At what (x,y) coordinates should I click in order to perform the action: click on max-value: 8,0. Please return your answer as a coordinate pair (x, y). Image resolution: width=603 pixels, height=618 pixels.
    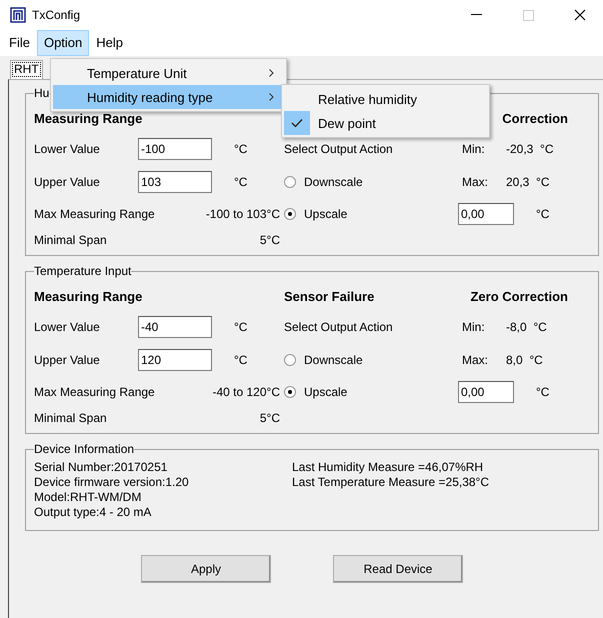
    Looking at the image, I should click on (514, 359).